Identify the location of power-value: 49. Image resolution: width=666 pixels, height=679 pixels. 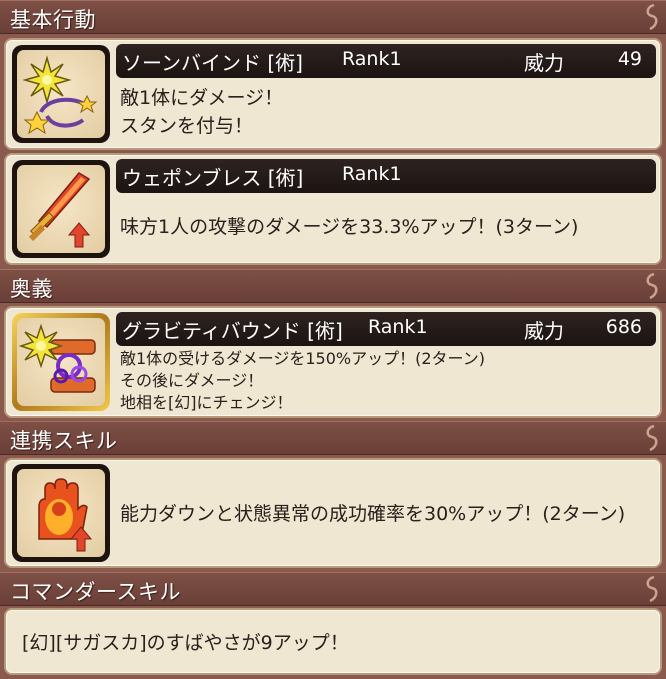
(629, 59).